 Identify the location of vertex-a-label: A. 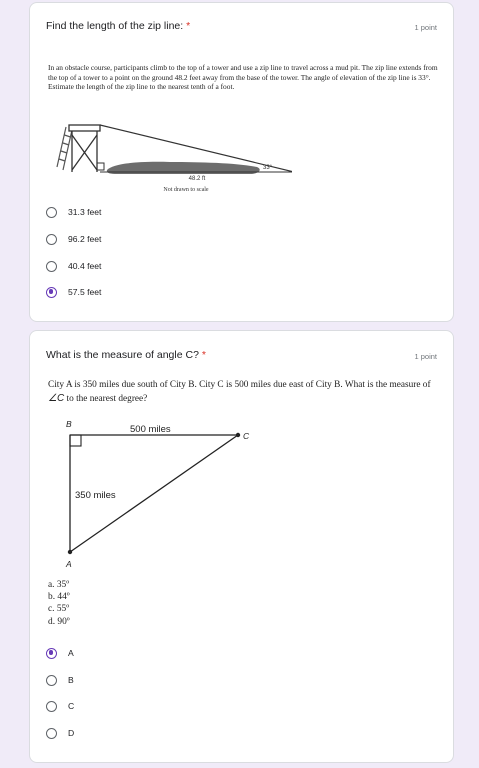
(68, 564).